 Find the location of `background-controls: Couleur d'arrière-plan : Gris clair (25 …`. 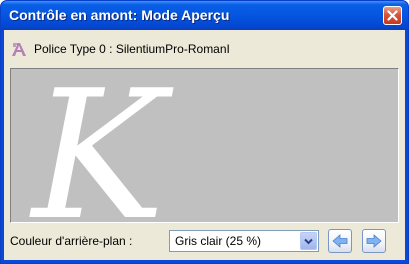

background-controls: Couleur d'arrière-plan : Gris clair (25 … is located at coordinates (204, 241).